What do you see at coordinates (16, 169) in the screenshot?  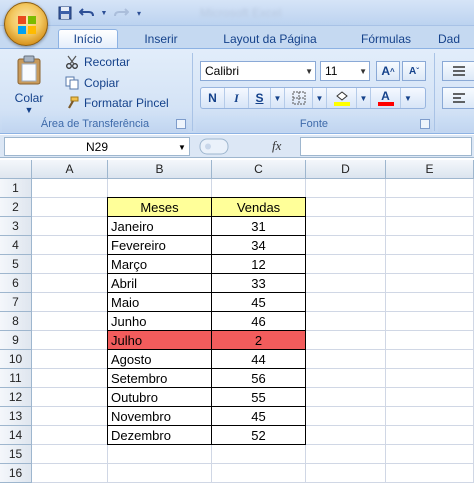 I see `select-all-corner` at bounding box center [16, 169].